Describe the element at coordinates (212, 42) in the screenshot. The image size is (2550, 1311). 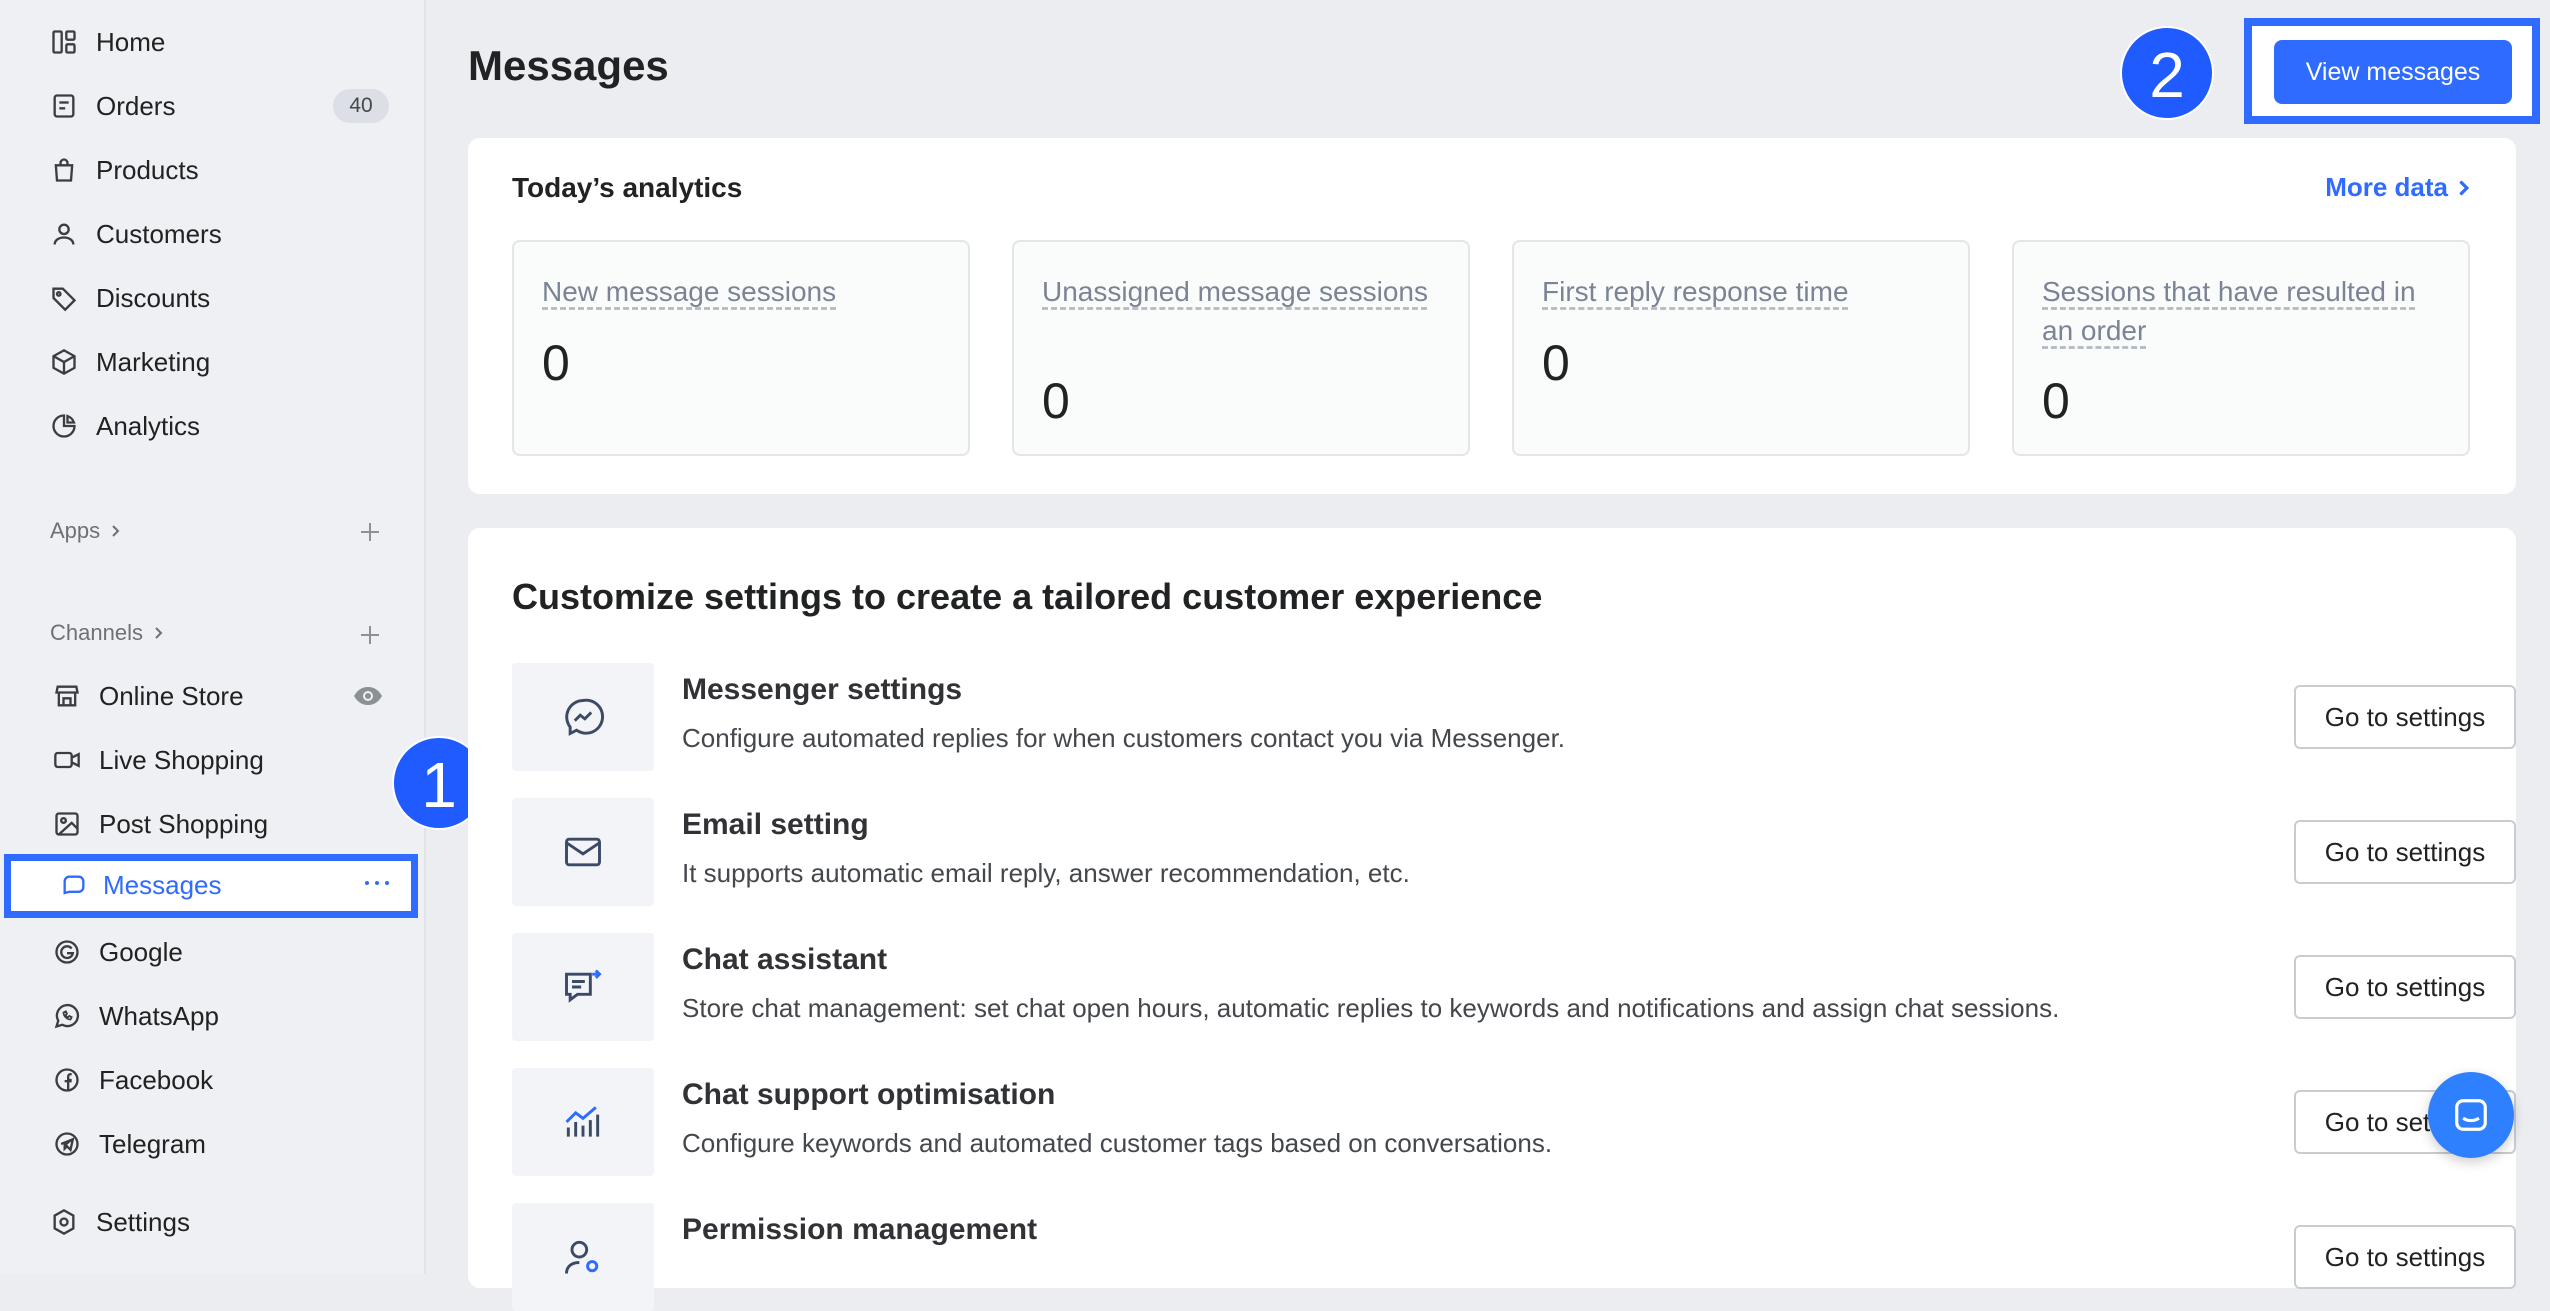
I see `sidebar-item-home: Home` at that location.